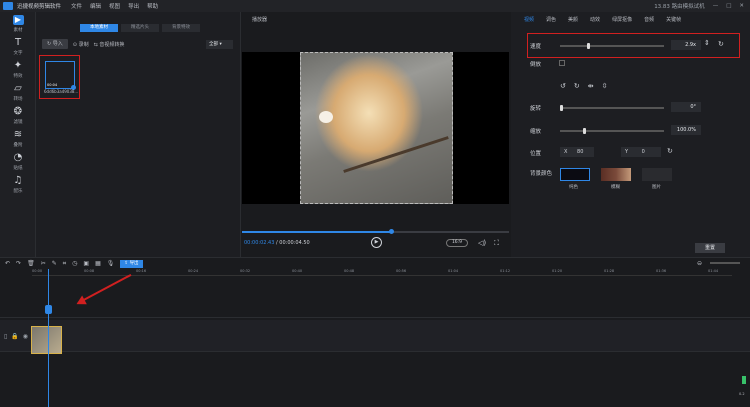 This screenshot has height=407, width=750. I want to click on mosaic-icon: ▦, so click(98, 263).